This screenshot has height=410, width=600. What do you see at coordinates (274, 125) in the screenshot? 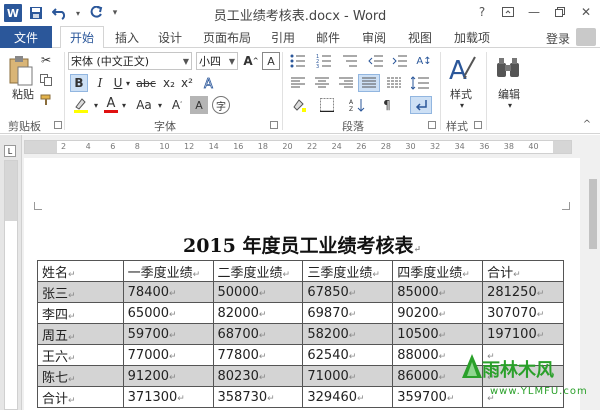
I see `font-launcher-icon` at bounding box center [274, 125].